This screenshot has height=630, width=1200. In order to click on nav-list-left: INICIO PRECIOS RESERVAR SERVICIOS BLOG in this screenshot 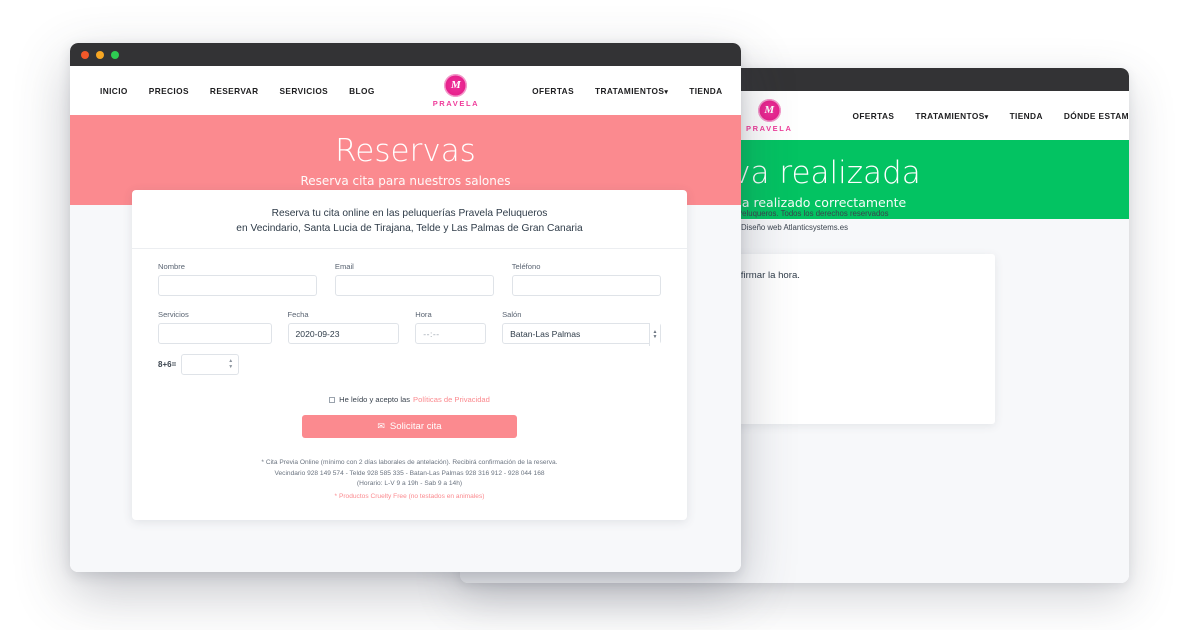, I will do `click(248, 91)`.